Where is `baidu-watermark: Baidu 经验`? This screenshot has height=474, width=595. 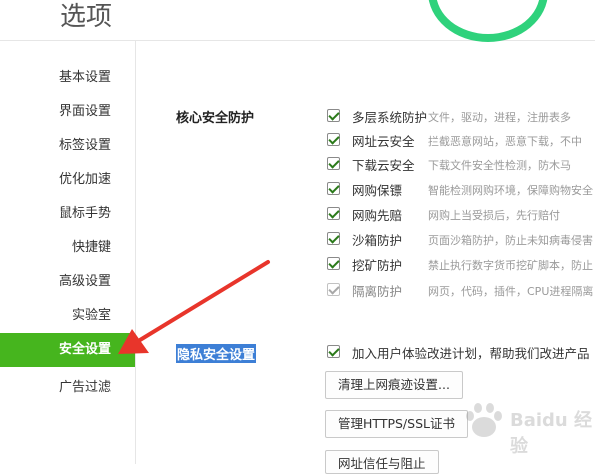 baidu-watermark: Baidu 经验 is located at coordinates (527, 428).